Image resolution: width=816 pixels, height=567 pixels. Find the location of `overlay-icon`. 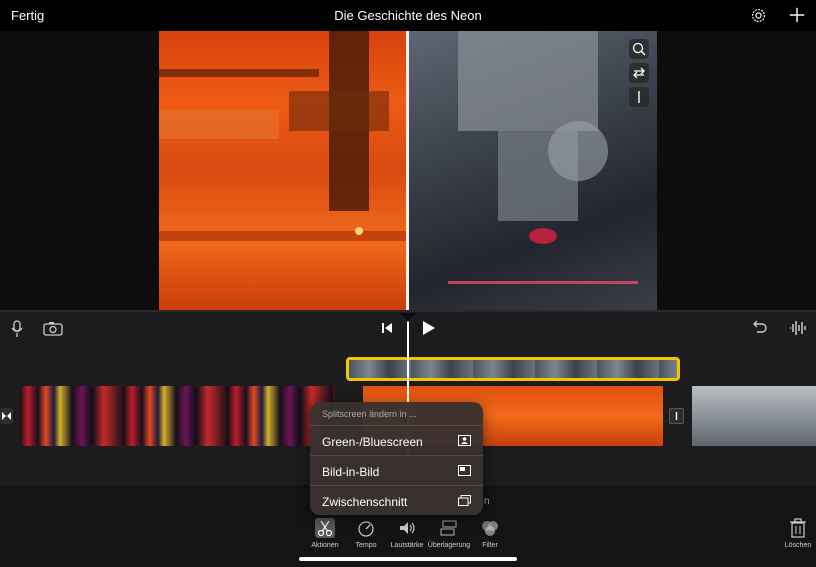

overlay-icon is located at coordinates (448, 528).